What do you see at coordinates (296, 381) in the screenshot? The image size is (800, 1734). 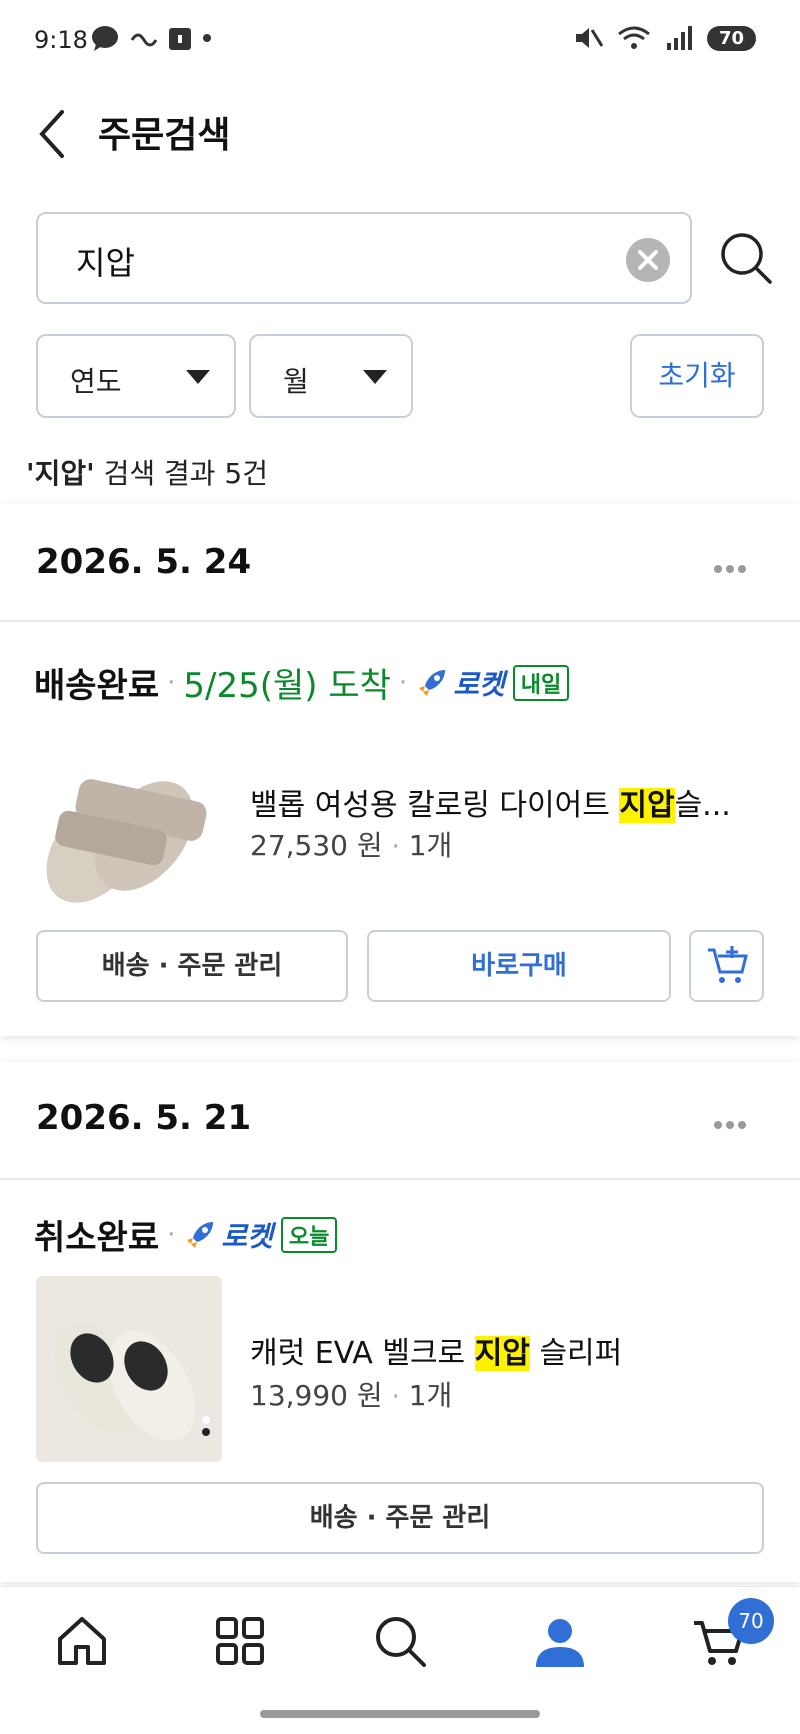 I see `month-dropdown-label: 월` at bounding box center [296, 381].